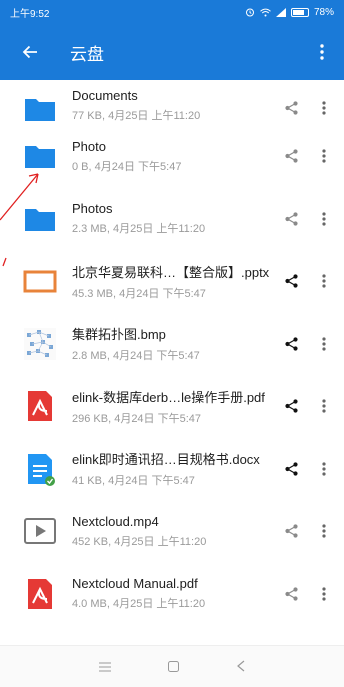 The width and height of the screenshot is (344, 687). What do you see at coordinates (139, 293) in the screenshot?
I see `file-meta: 45.3 MB, 4月24日 下午5:47` at bounding box center [139, 293].